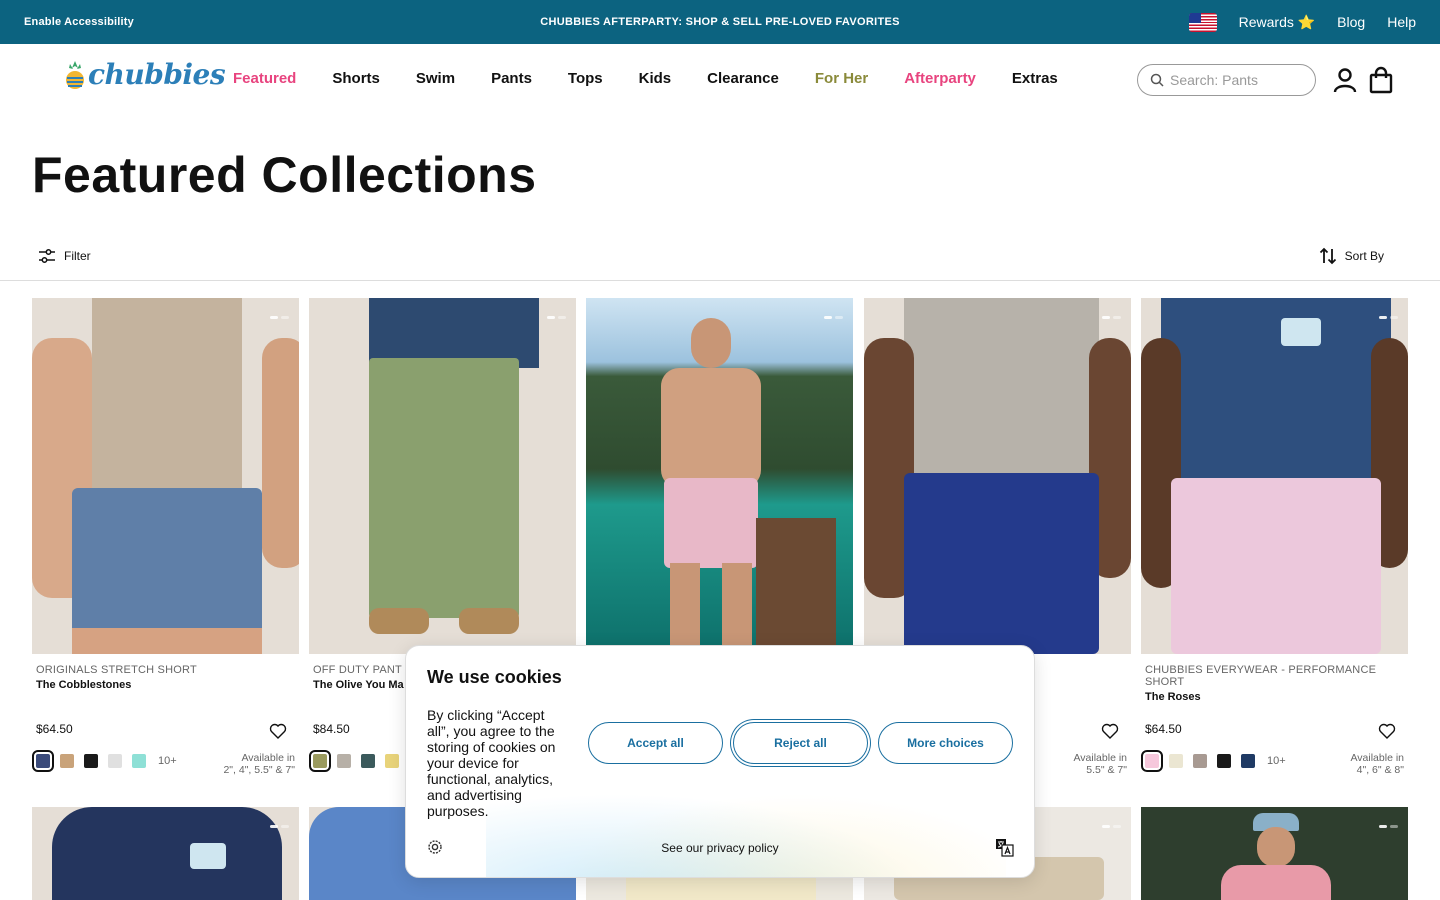  What do you see at coordinates (841, 78) in the screenshot?
I see `nav-for-her: For Her` at bounding box center [841, 78].